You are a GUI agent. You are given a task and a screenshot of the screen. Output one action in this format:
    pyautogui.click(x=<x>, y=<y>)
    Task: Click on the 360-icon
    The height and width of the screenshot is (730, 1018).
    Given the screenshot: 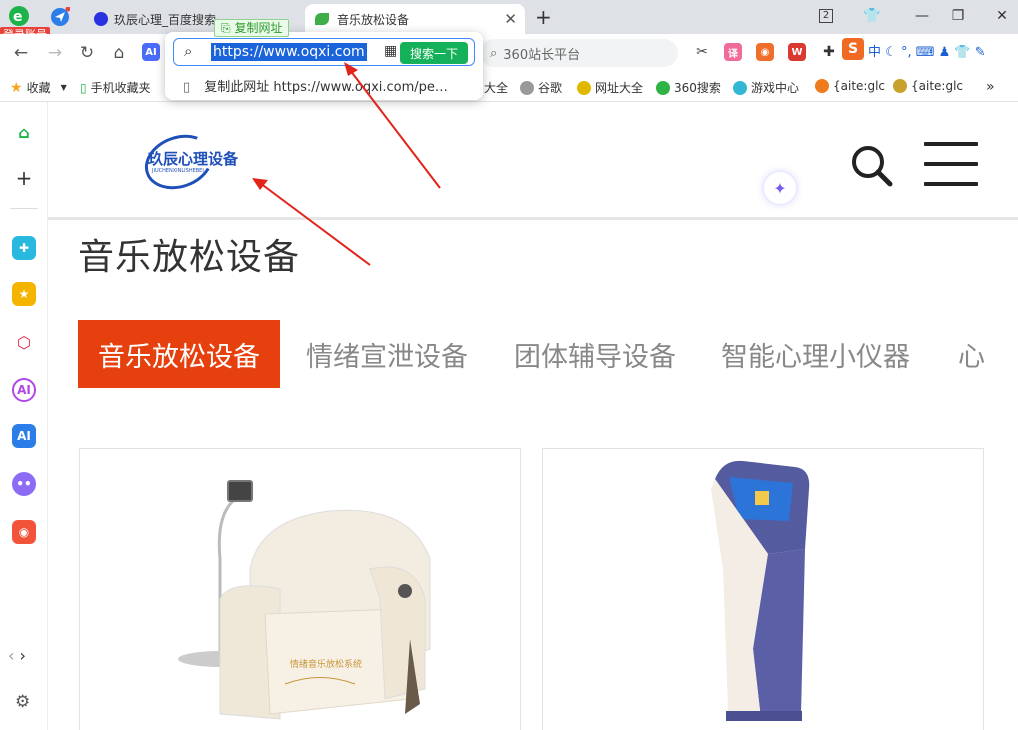 What is the action you would take?
    pyautogui.click(x=663, y=87)
    